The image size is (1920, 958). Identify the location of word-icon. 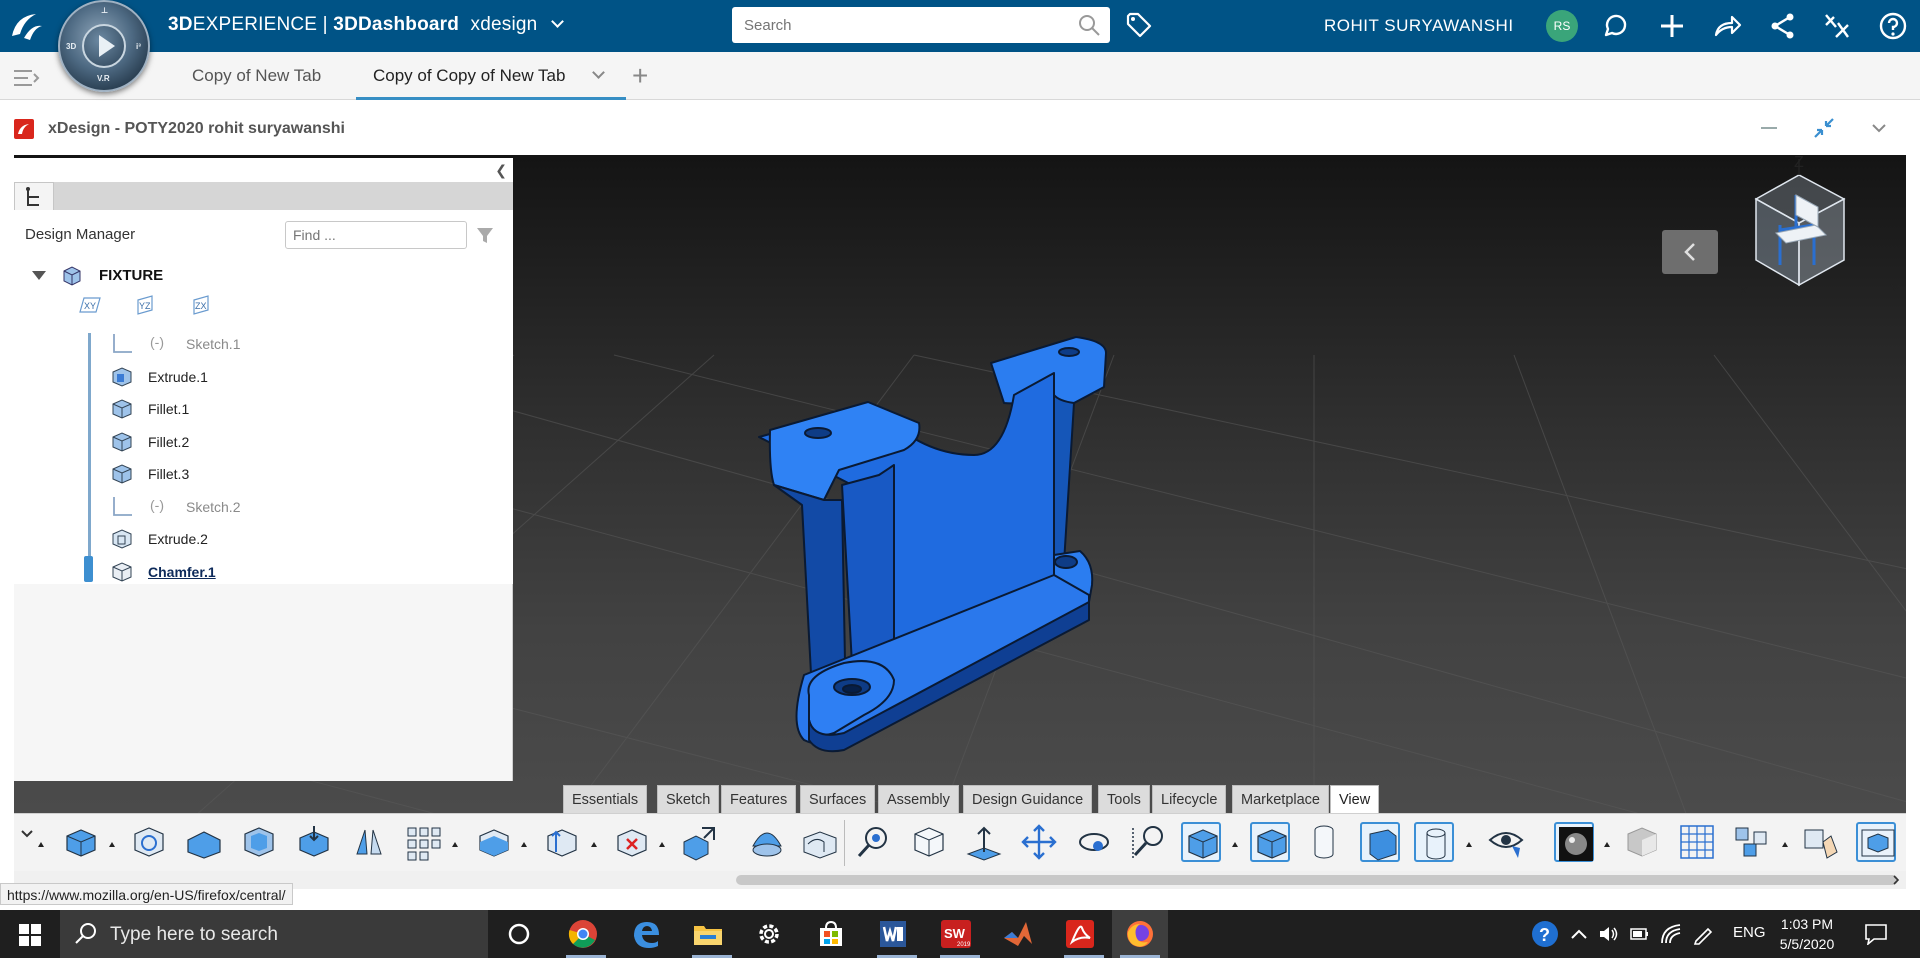
(893, 934).